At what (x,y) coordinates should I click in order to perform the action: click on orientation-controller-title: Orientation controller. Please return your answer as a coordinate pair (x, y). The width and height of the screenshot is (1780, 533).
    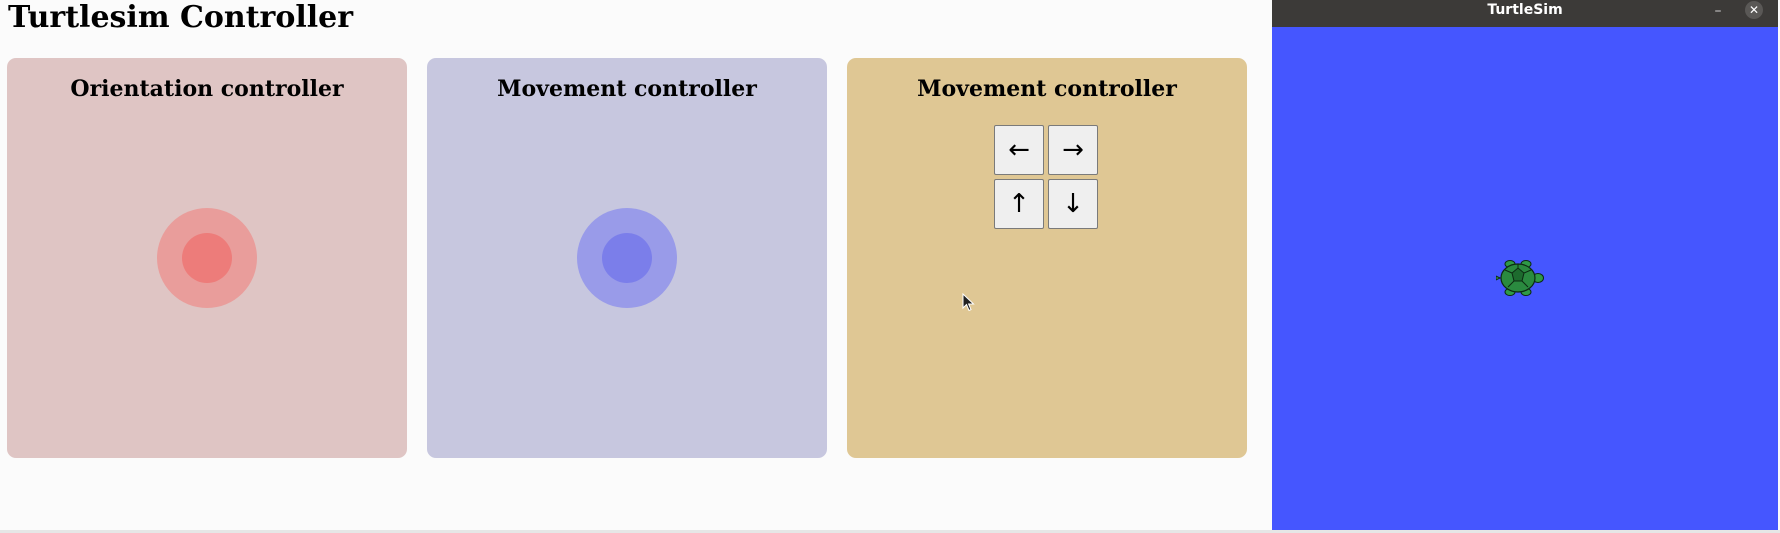
    Looking at the image, I should click on (207, 89).